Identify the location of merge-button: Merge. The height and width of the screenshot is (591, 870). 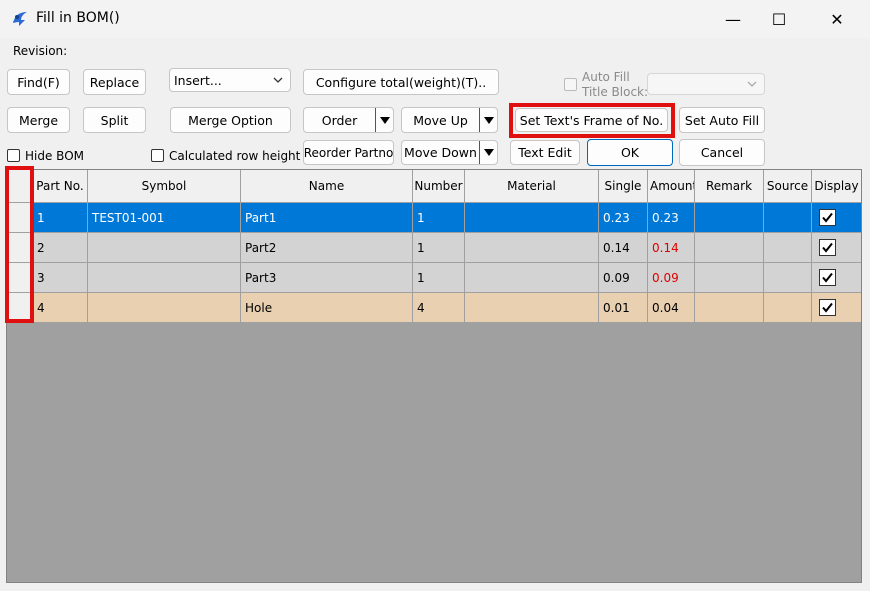
(38, 120).